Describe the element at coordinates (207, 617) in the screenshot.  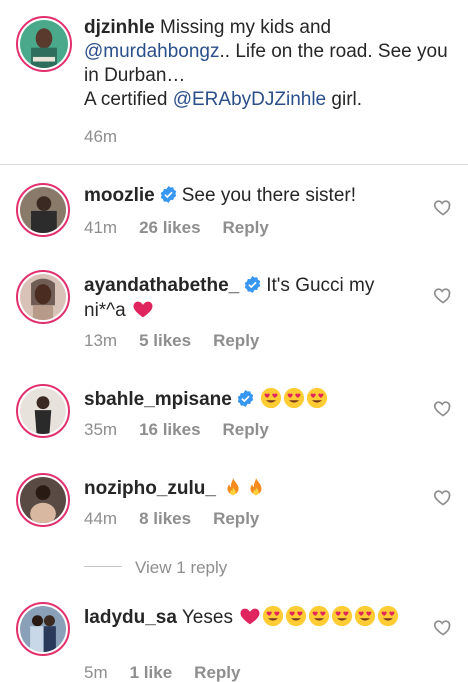
I see `comment-body: Yeses` at that location.